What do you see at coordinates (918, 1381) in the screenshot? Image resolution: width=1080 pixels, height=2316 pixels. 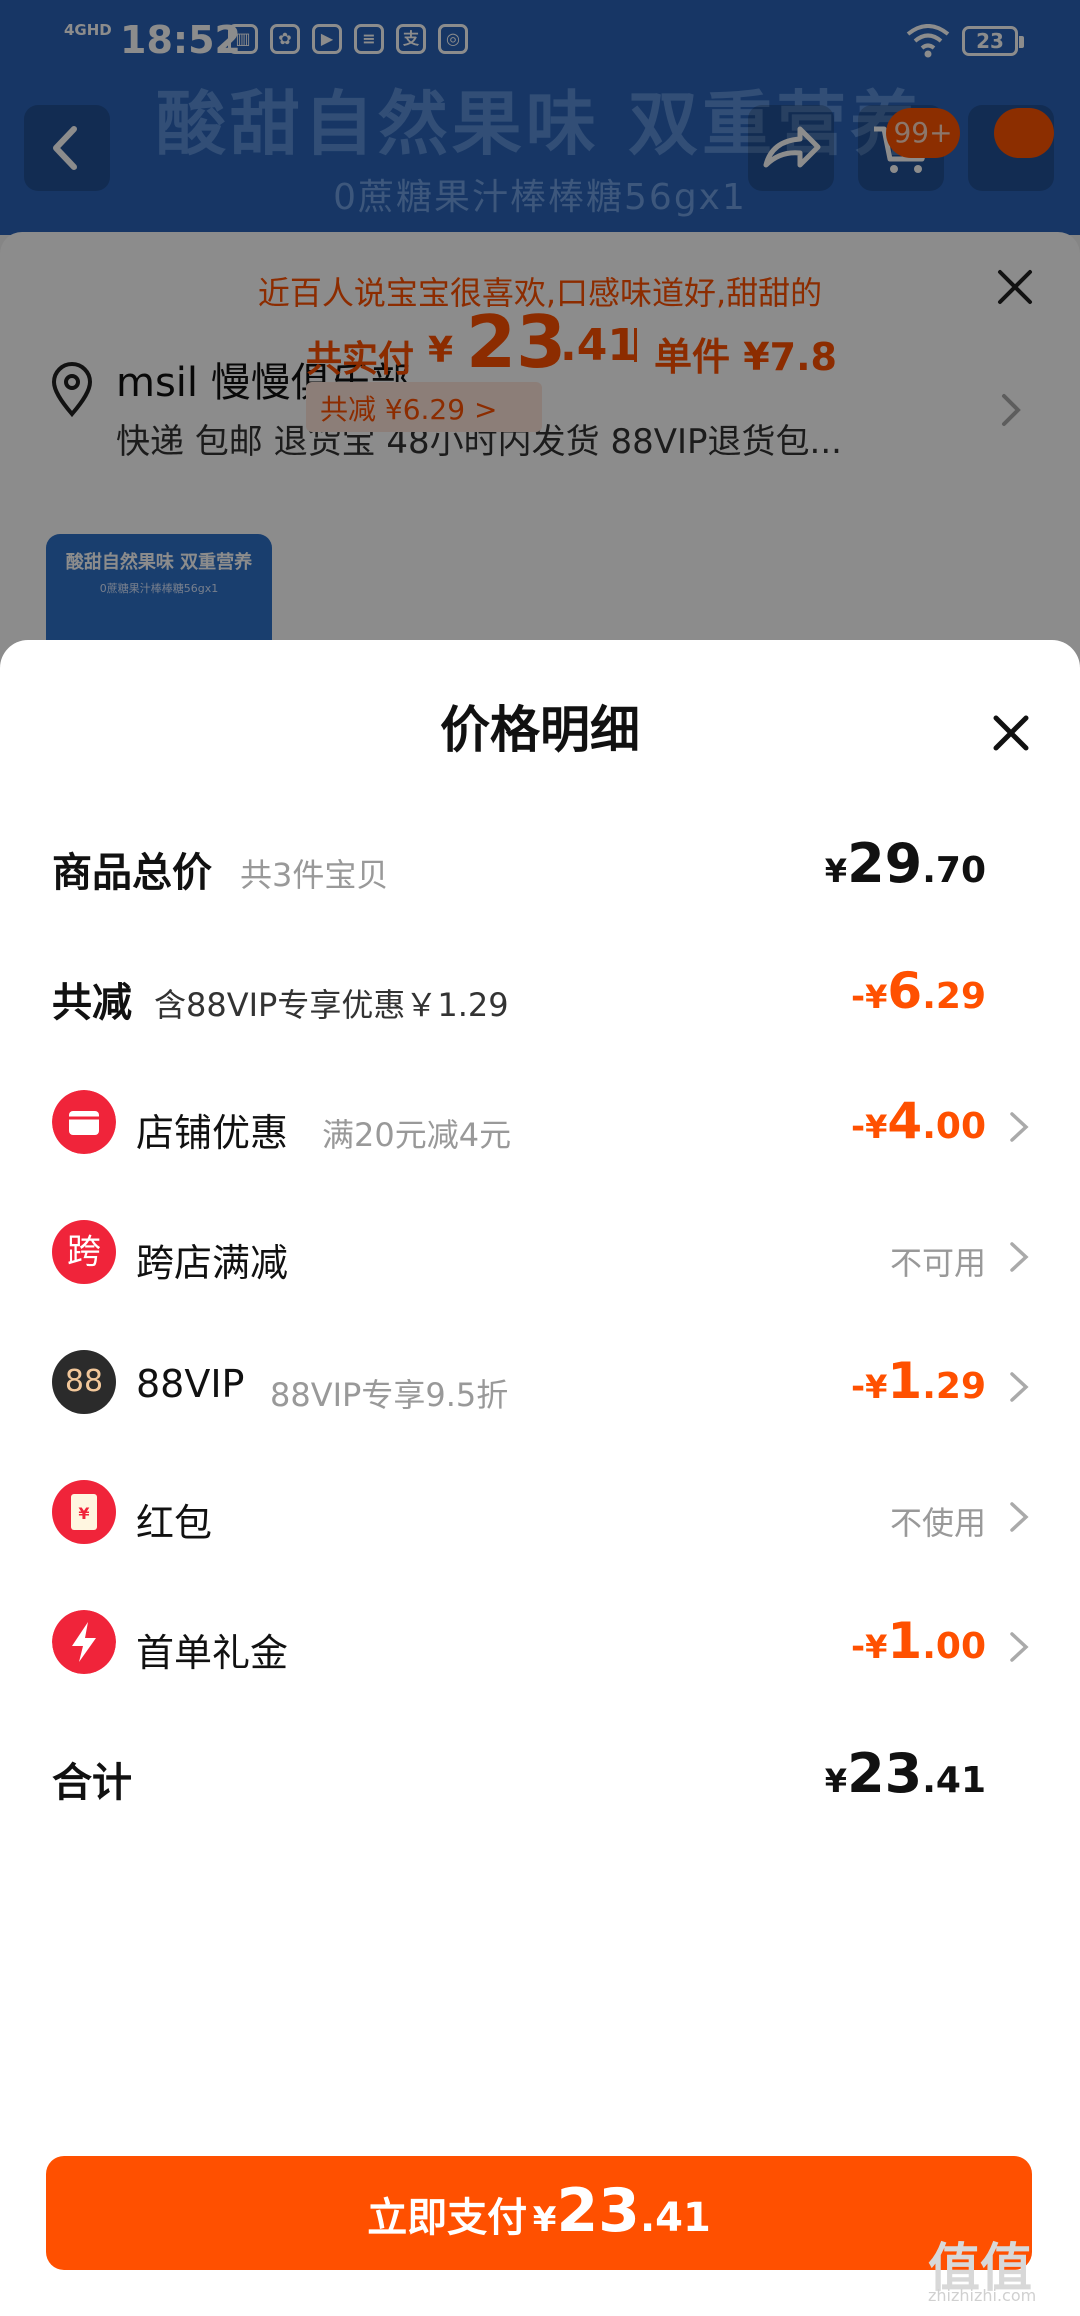 I see `row-amount: -¥1.29` at bounding box center [918, 1381].